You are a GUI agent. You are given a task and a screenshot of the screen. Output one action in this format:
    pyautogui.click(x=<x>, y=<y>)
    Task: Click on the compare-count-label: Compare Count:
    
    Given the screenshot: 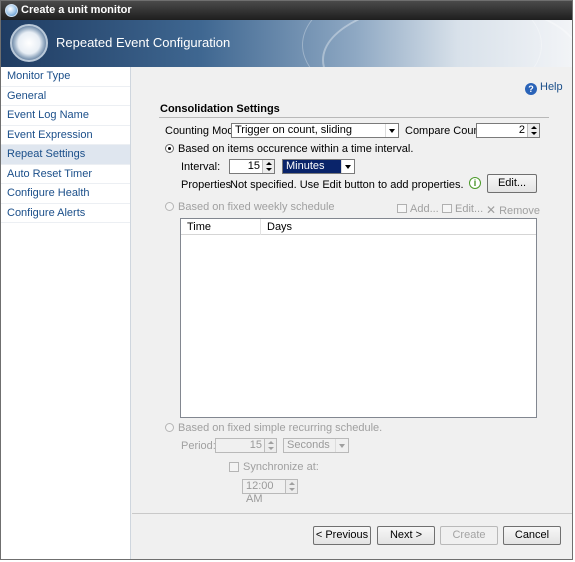 What is the action you would take?
    pyautogui.click(x=445, y=131)
    